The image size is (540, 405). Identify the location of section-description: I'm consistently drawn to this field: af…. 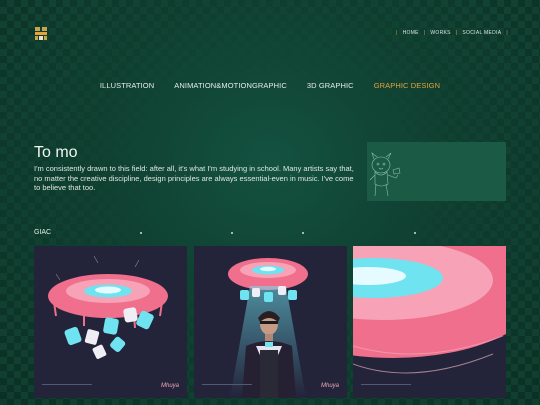
(194, 178).